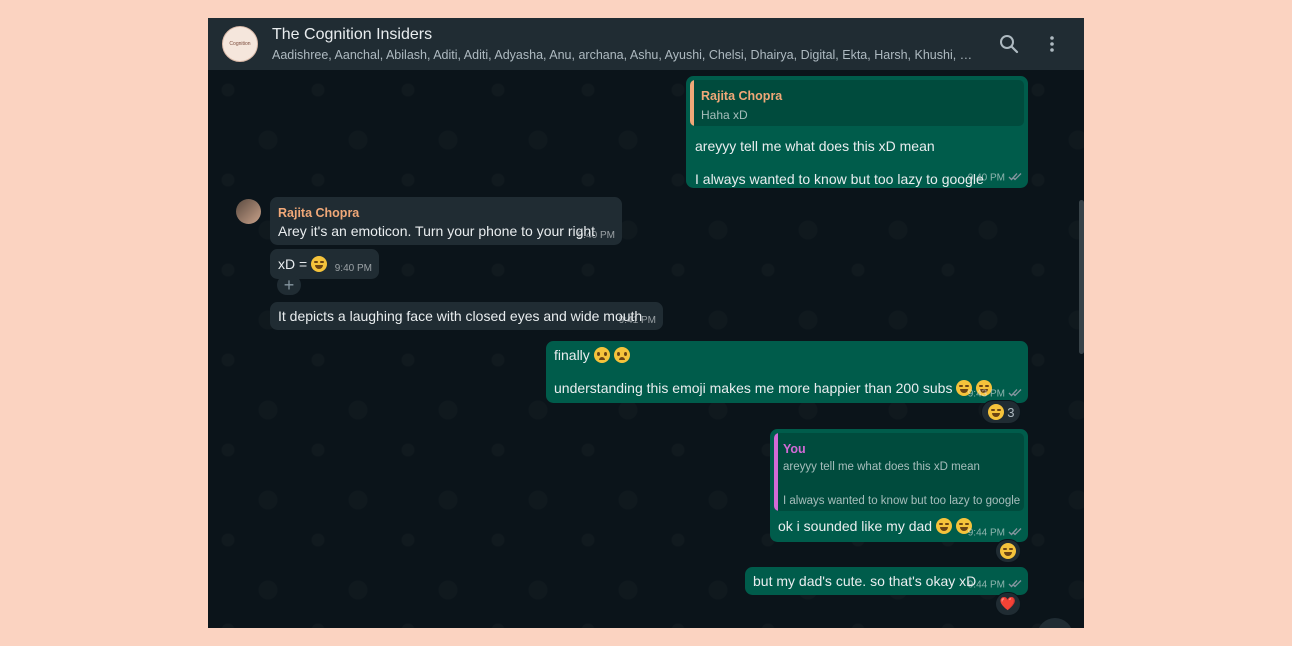 This screenshot has height=646, width=1292. I want to click on reaction-count: 3, so click(1011, 412).